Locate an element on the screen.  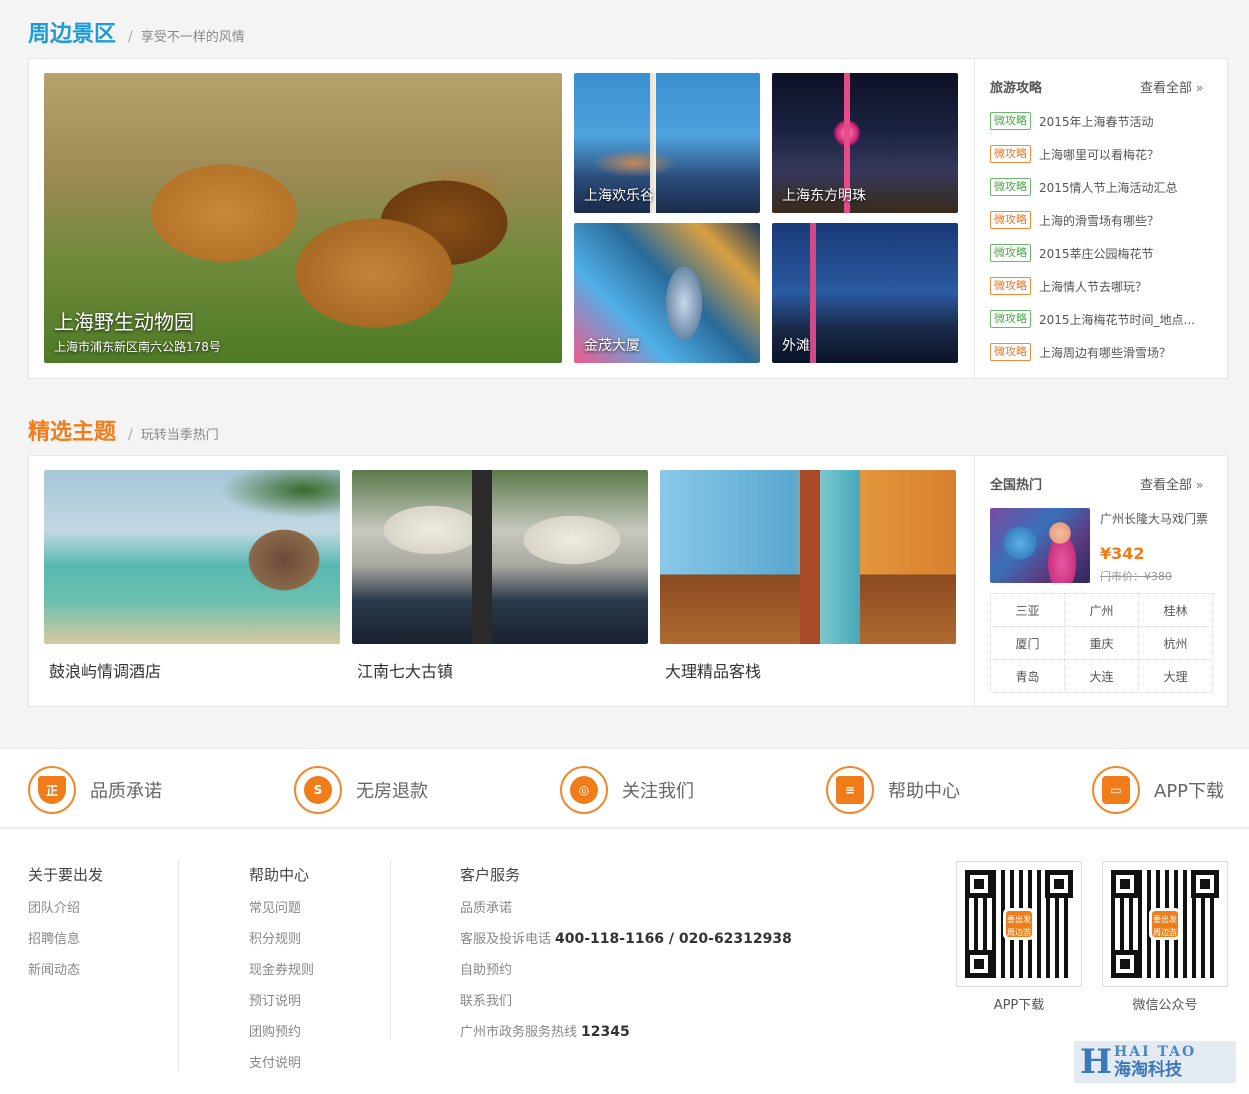
footer-link: 支付说明 is located at coordinates (275, 1061).